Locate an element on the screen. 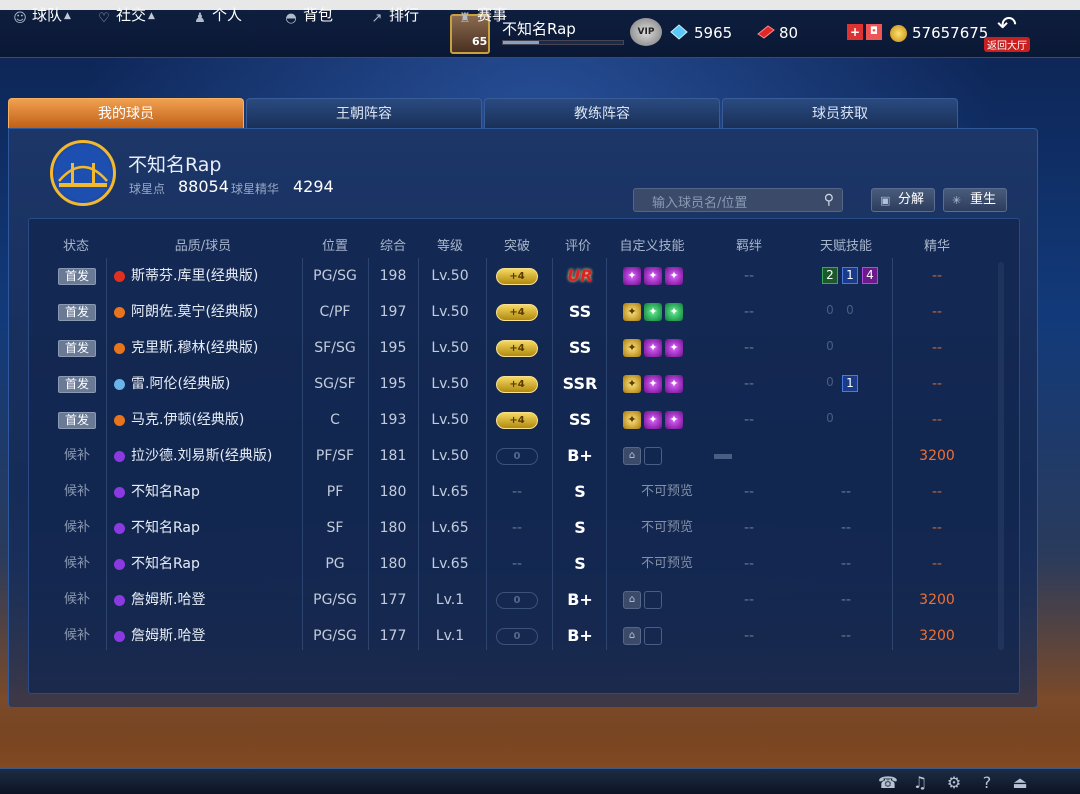 The height and width of the screenshot is (794, 1080). player-level: Lv.50 is located at coordinates (450, 420).